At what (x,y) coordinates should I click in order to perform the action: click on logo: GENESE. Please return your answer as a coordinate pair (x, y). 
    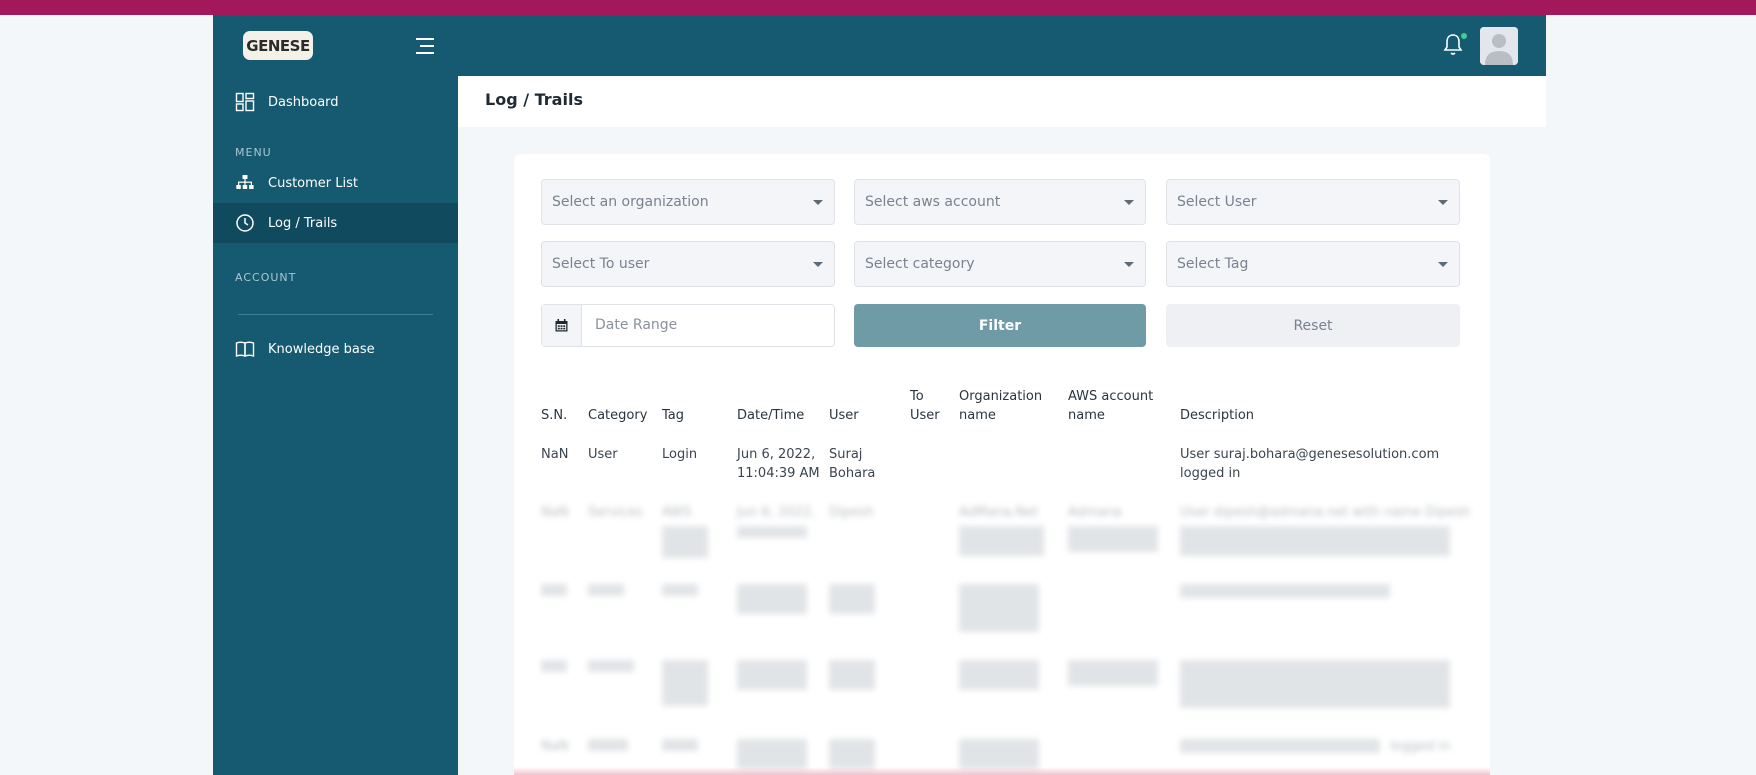
    Looking at the image, I should click on (278, 45).